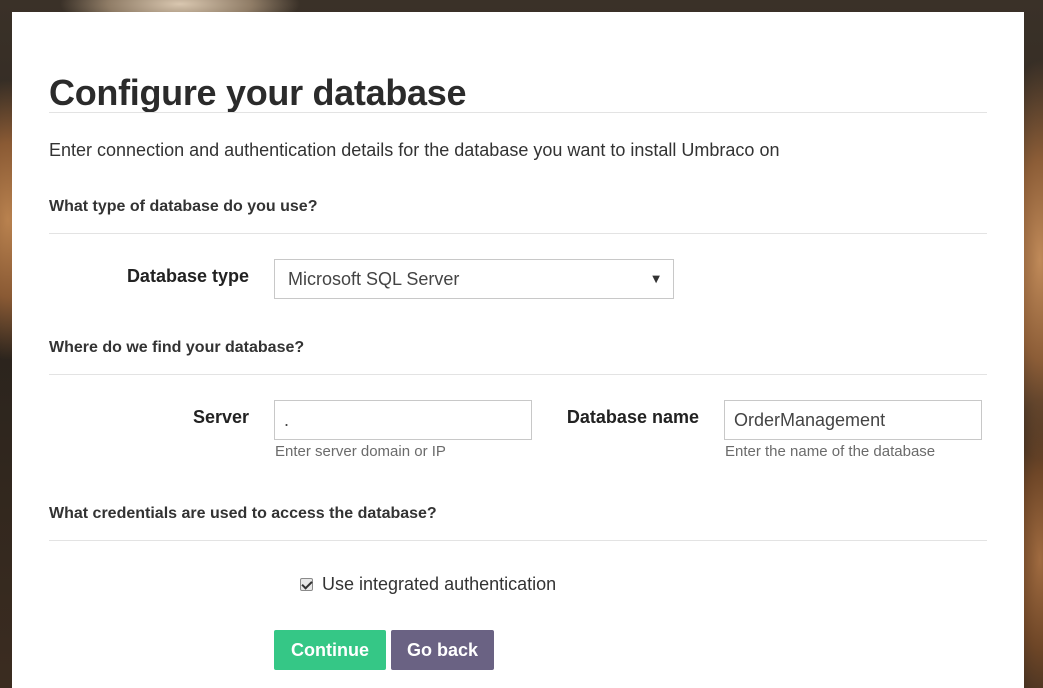 Image resolution: width=1043 pixels, height=688 pixels. What do you see at coordinates (853, 420) in the screenshot?
I see `database-name-input` at bounding box center [853, 420].